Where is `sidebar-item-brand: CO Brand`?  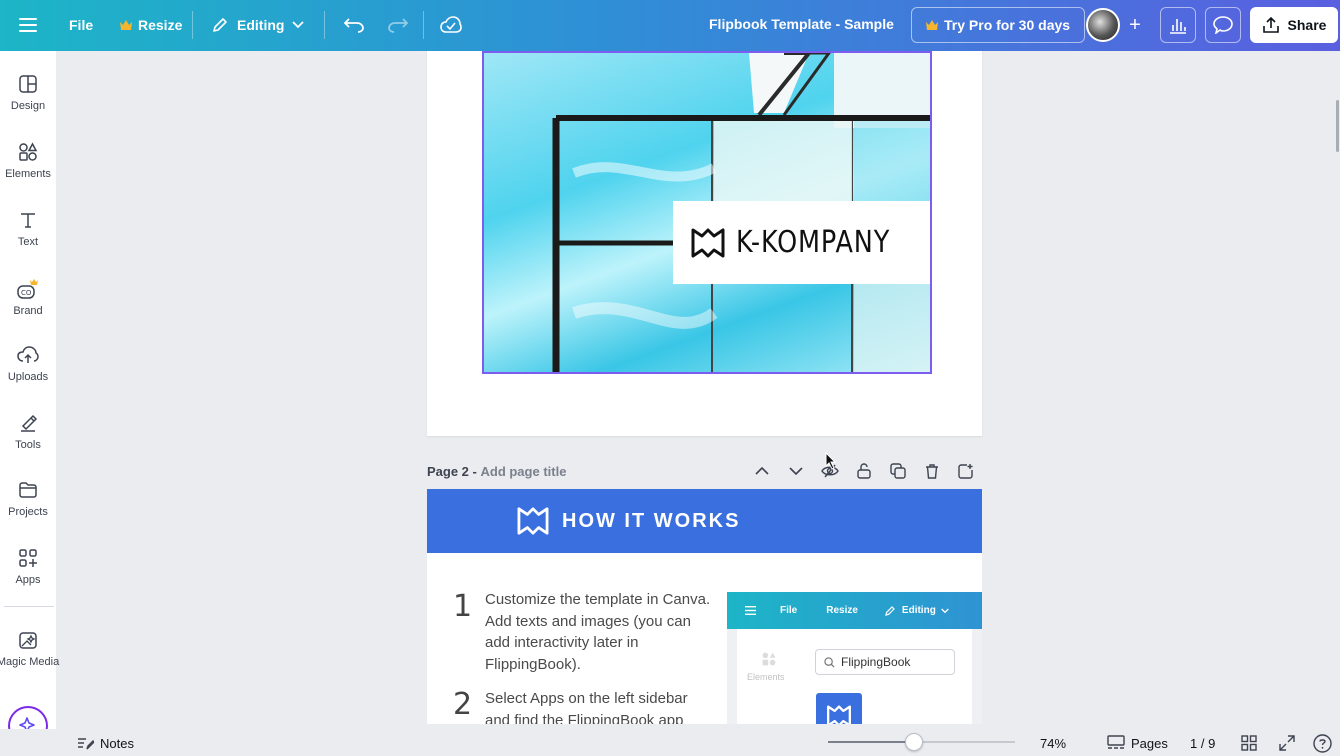
sidebar-item-brand: CO Brand is located at coordinates (28, 305).